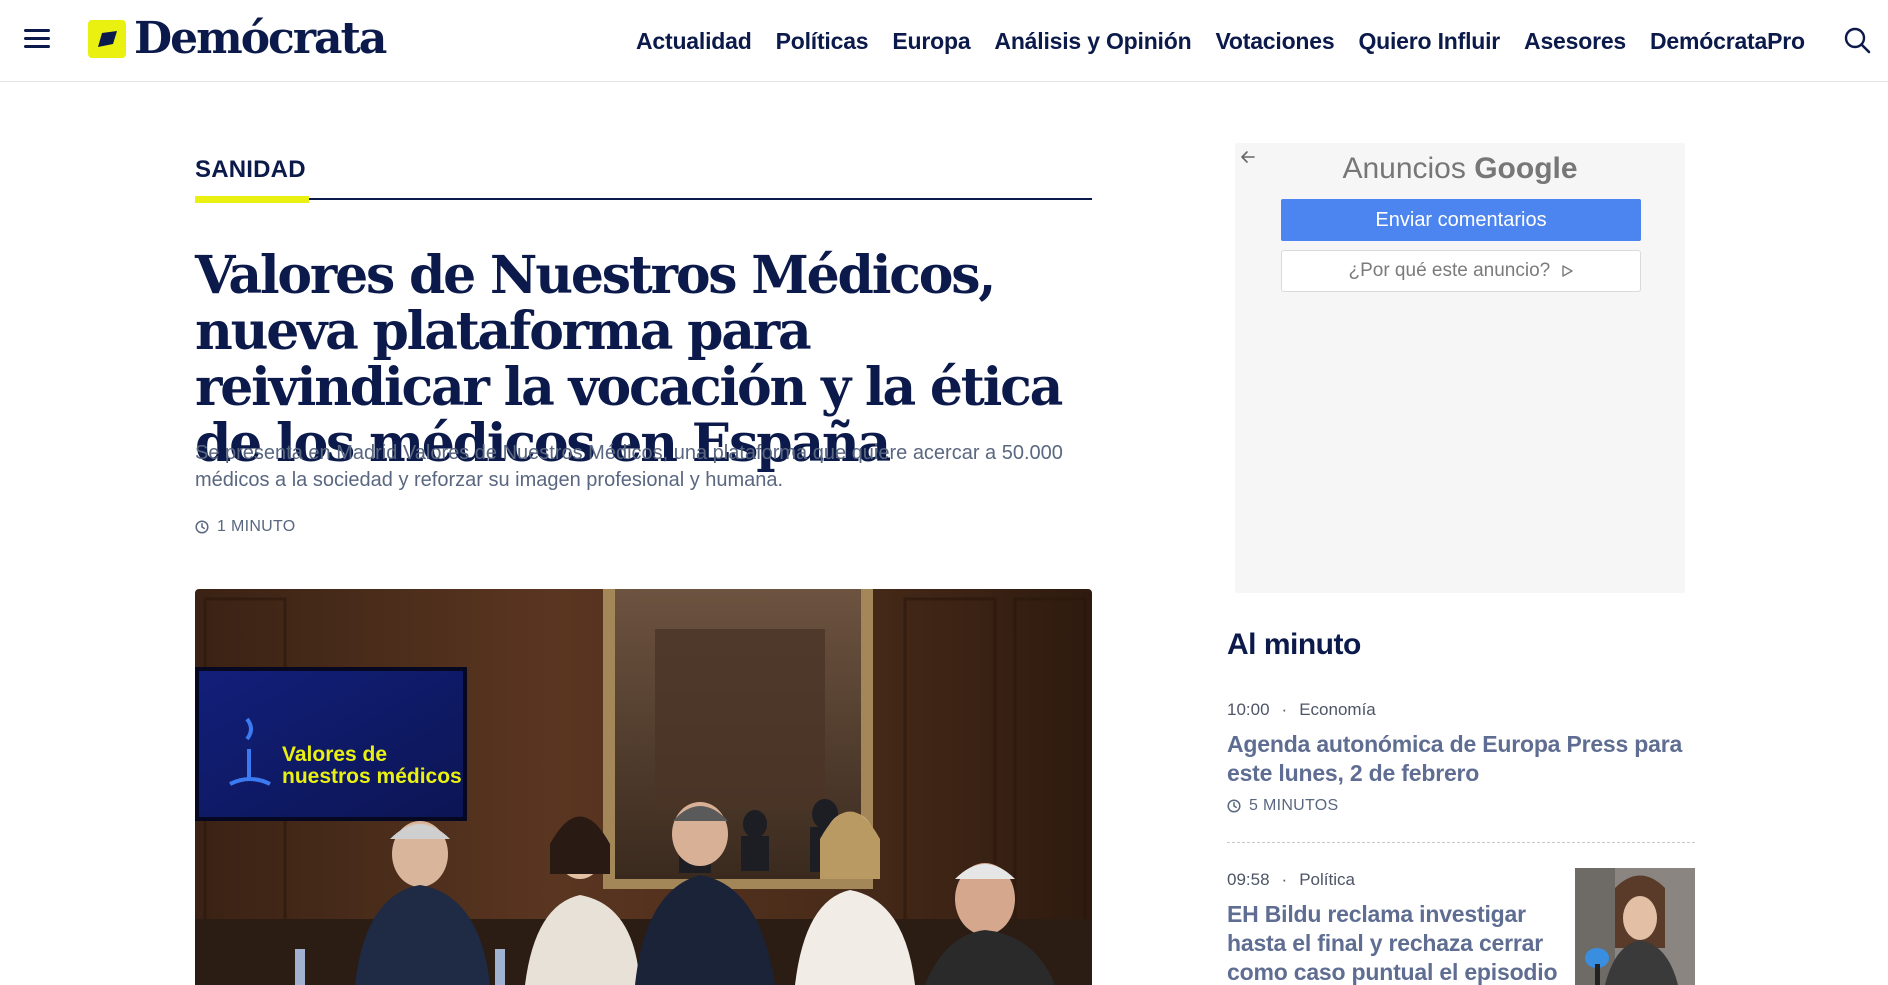 The image size is (1888, 985). What do you see at coordinates (1337, 709) in the screenshot?
I see `news-item-1-category: Economía` at bounding box center [1337, 709].